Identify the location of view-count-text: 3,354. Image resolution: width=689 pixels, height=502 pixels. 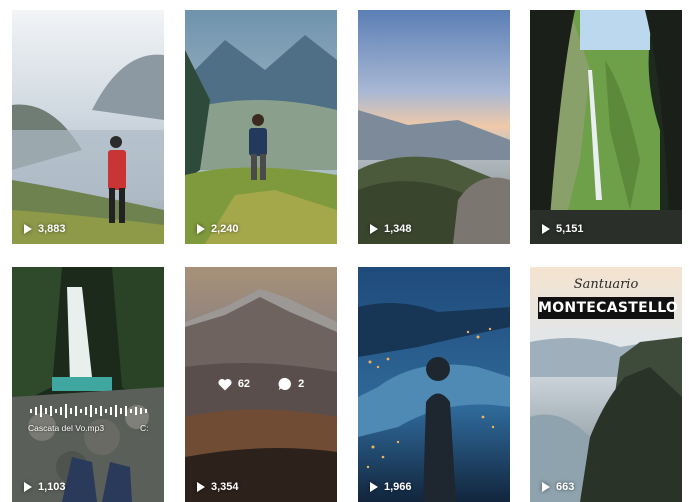
(225, 487).